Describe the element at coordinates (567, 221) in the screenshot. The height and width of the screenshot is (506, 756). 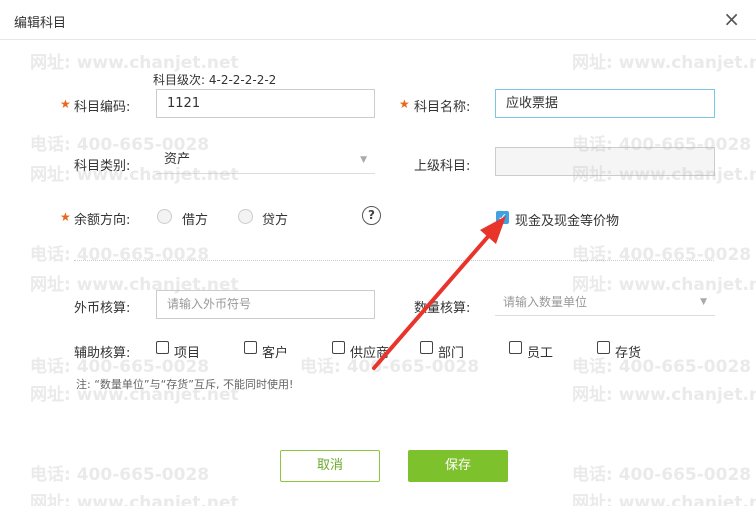
I see `cash-equivalent-label: 现金及现金等价物` at that location.